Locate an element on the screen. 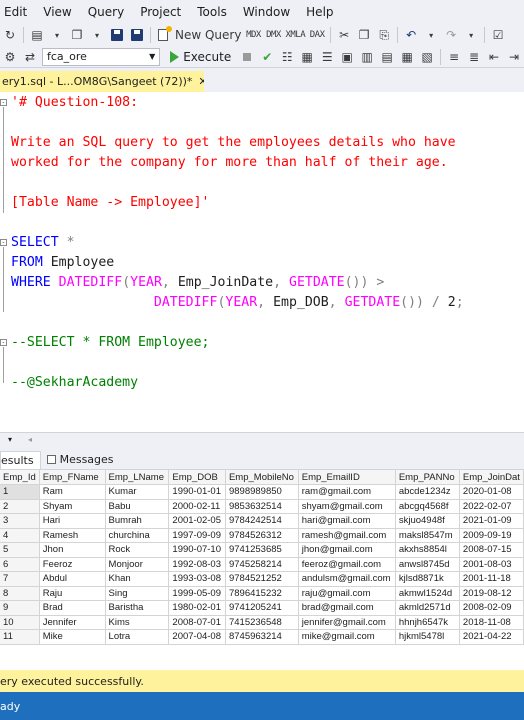 The image size is (524, 720). table-cell: 9741205241 is located at coordinates (262, 608).